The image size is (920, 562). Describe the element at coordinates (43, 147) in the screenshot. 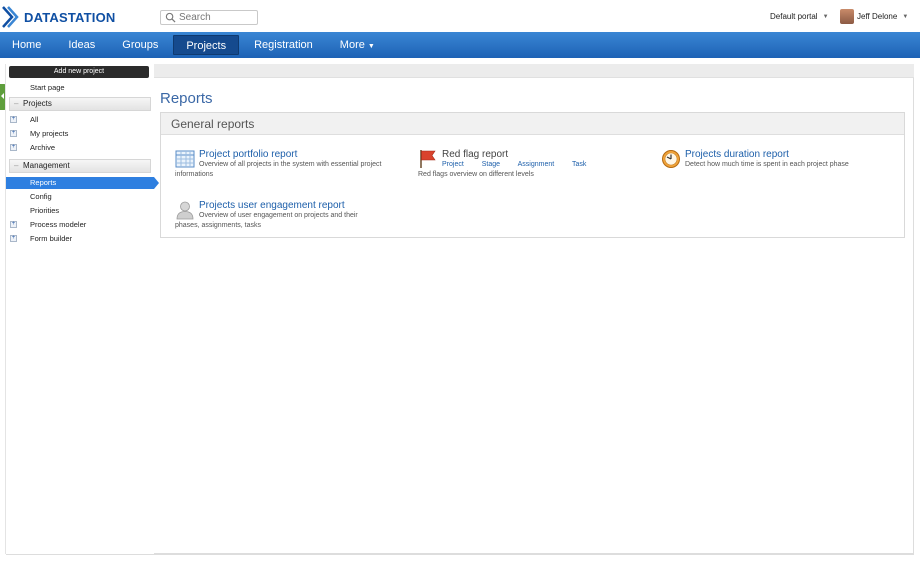

I see `sidebar-item-label: Archive` at that location.